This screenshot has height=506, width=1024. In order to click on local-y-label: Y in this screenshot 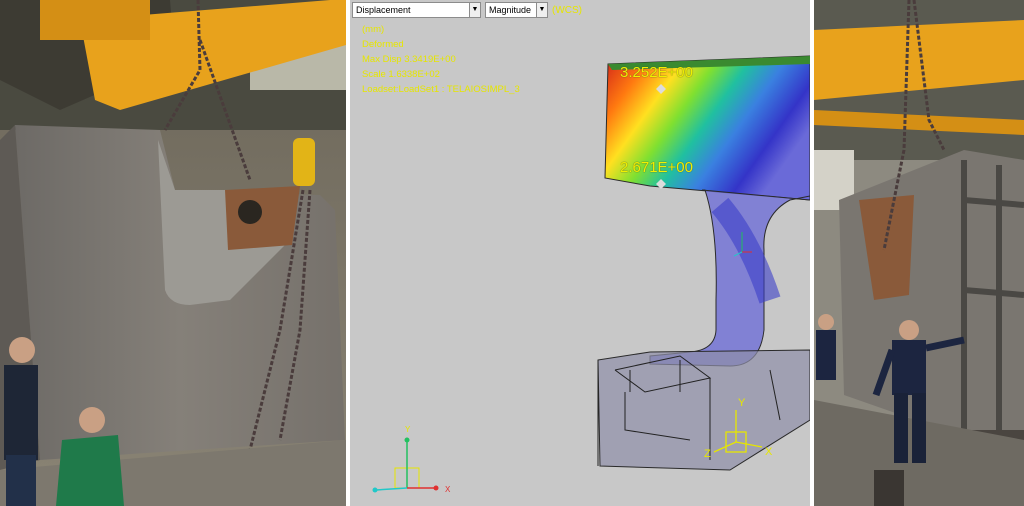, I will do `click(742, 403)`.